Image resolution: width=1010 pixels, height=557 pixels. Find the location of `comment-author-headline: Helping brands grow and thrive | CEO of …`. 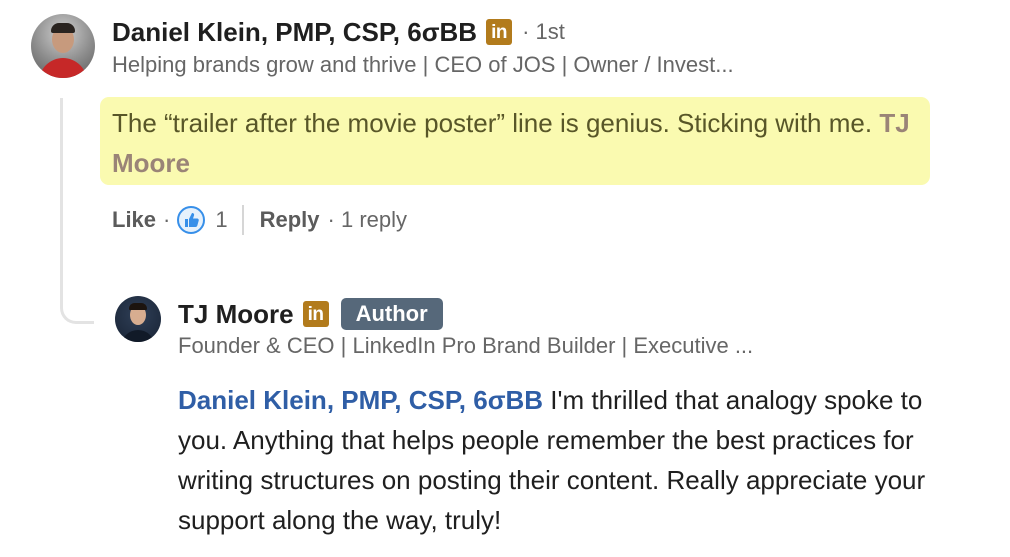

comment-author-headline: Helping brands grow and thrive | CEO of … is located at coordinates (423, 64).